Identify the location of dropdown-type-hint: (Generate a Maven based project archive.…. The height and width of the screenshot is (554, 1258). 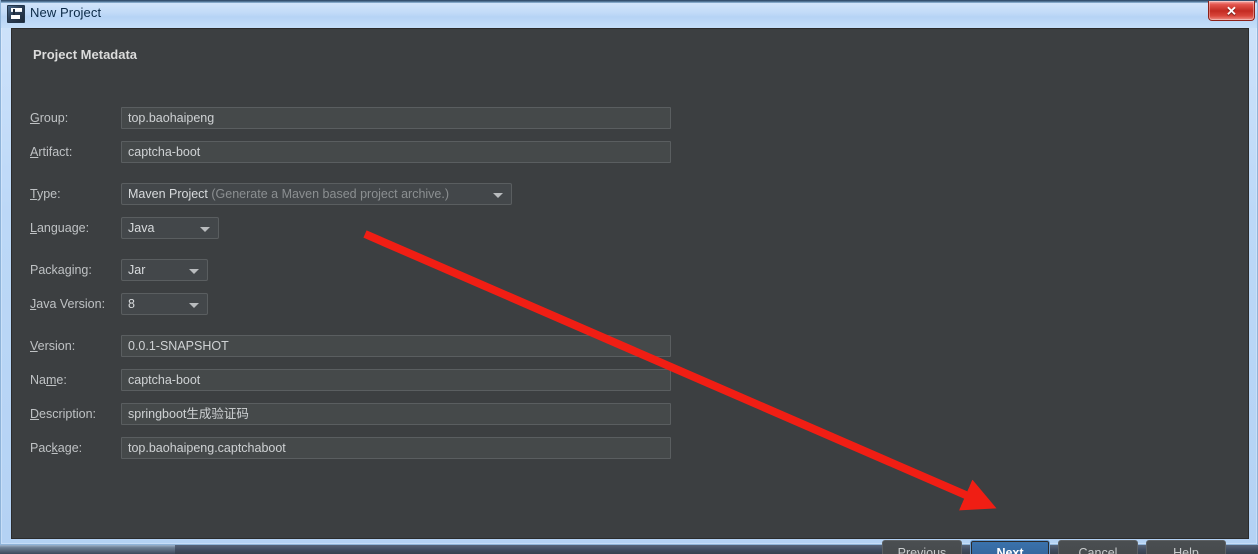
(330, 194).